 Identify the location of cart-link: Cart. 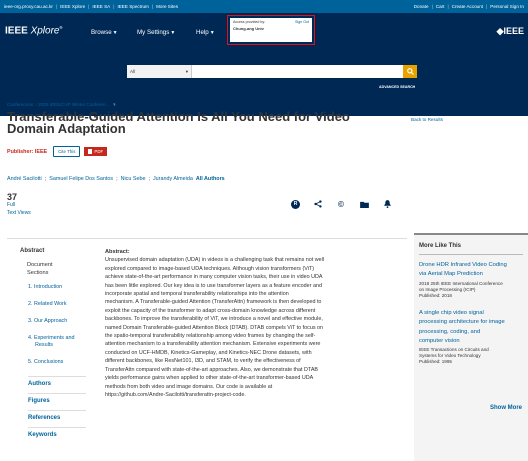
(440, 6).